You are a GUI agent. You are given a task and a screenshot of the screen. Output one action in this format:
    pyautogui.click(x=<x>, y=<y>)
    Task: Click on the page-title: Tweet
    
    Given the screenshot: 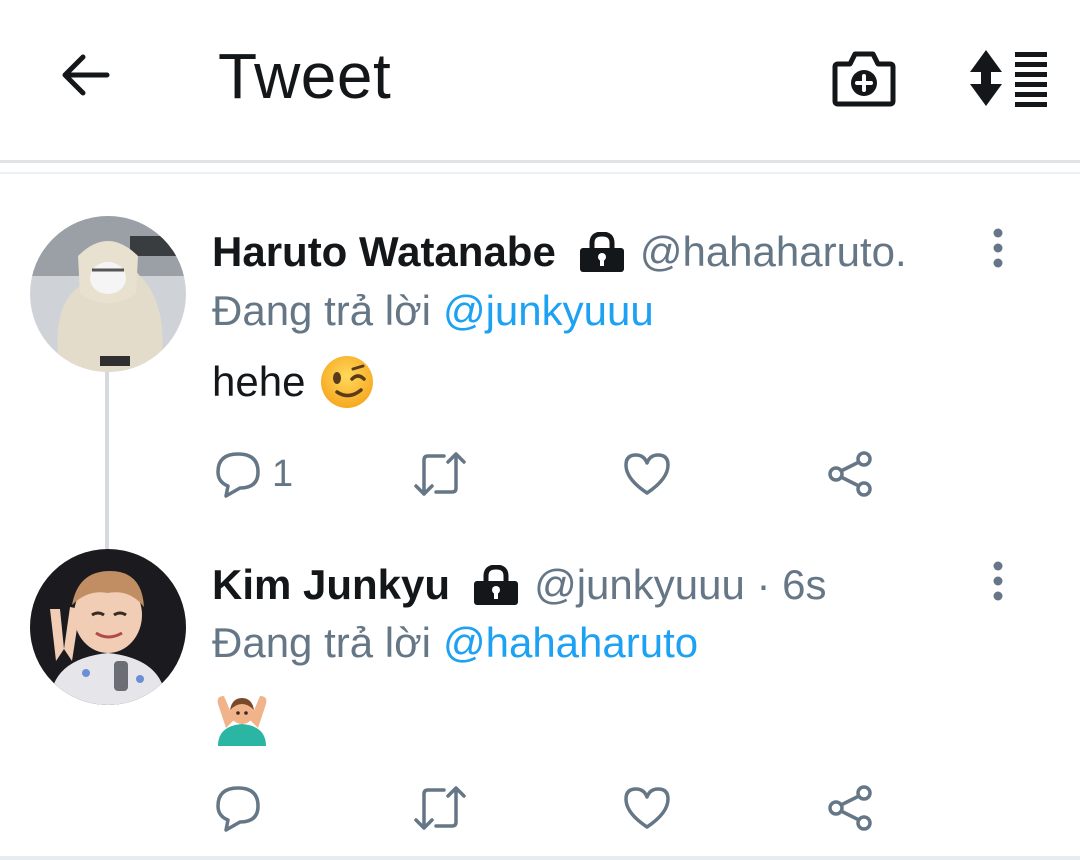 What is the action you would take?
    pyautogui.click(x=305, y=76)
    